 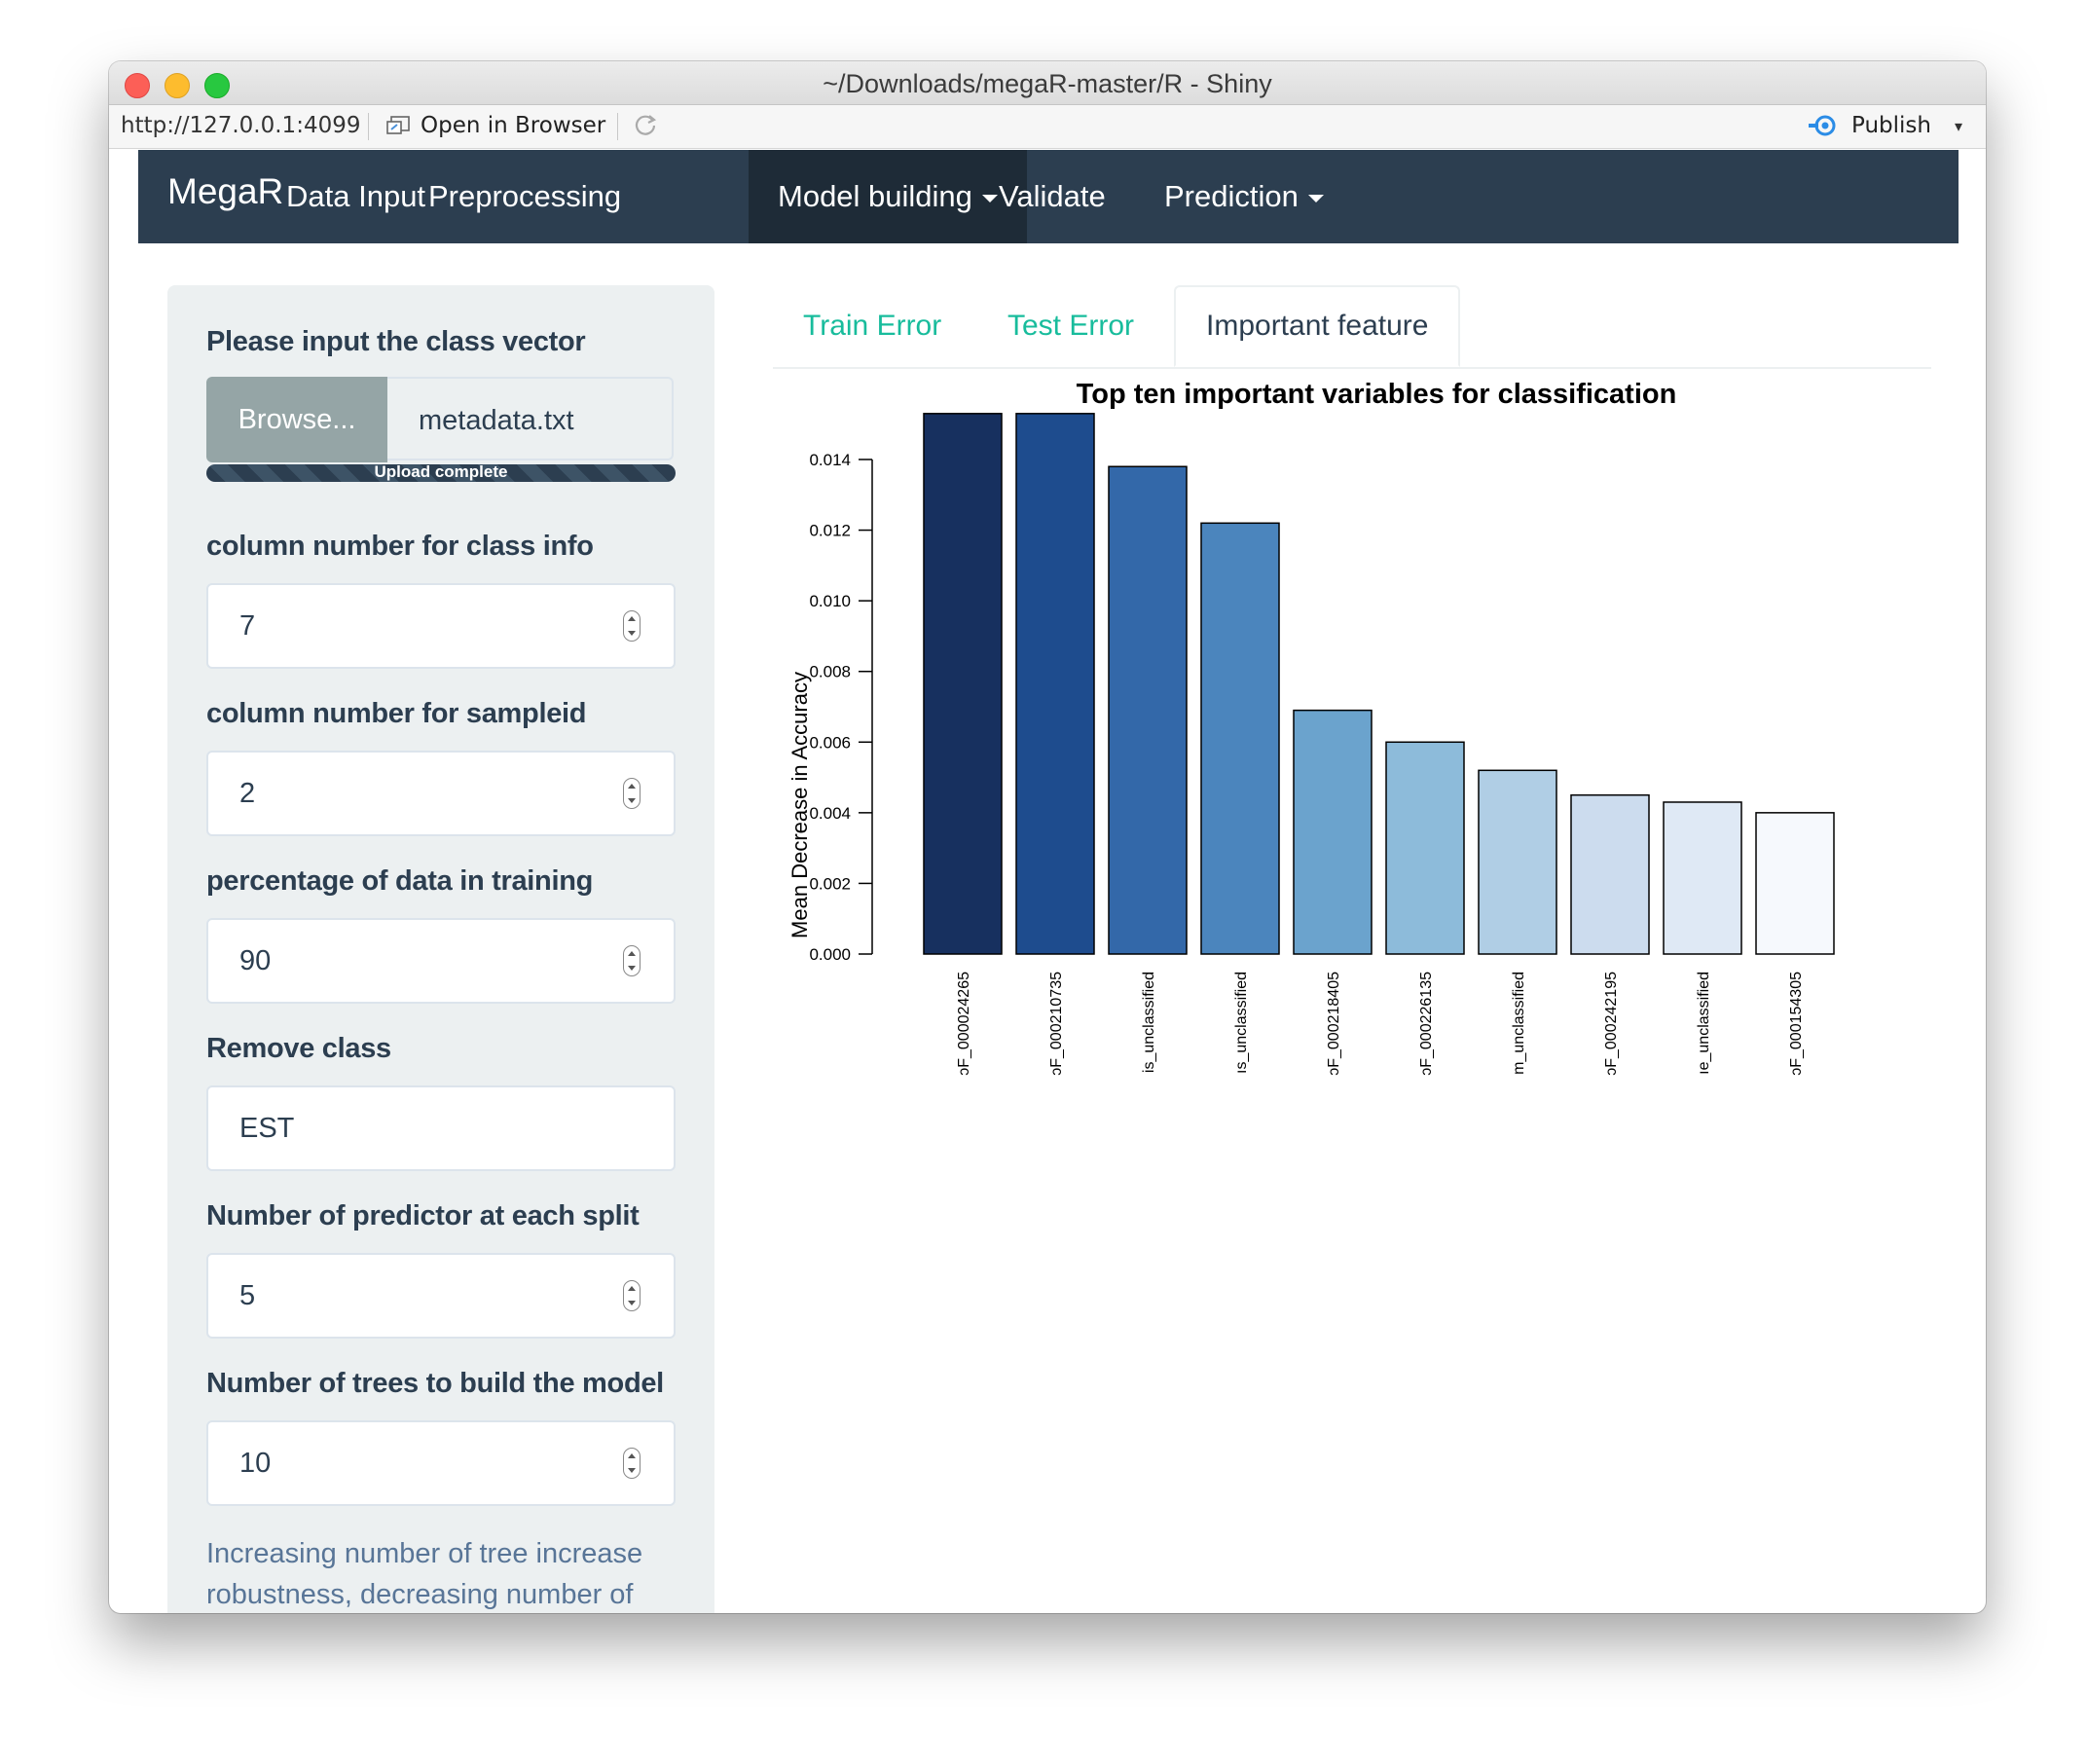 I want to click on window-title: ~/Downloads/megaR-master/R - Shiny, so click(x=1047, y=83).